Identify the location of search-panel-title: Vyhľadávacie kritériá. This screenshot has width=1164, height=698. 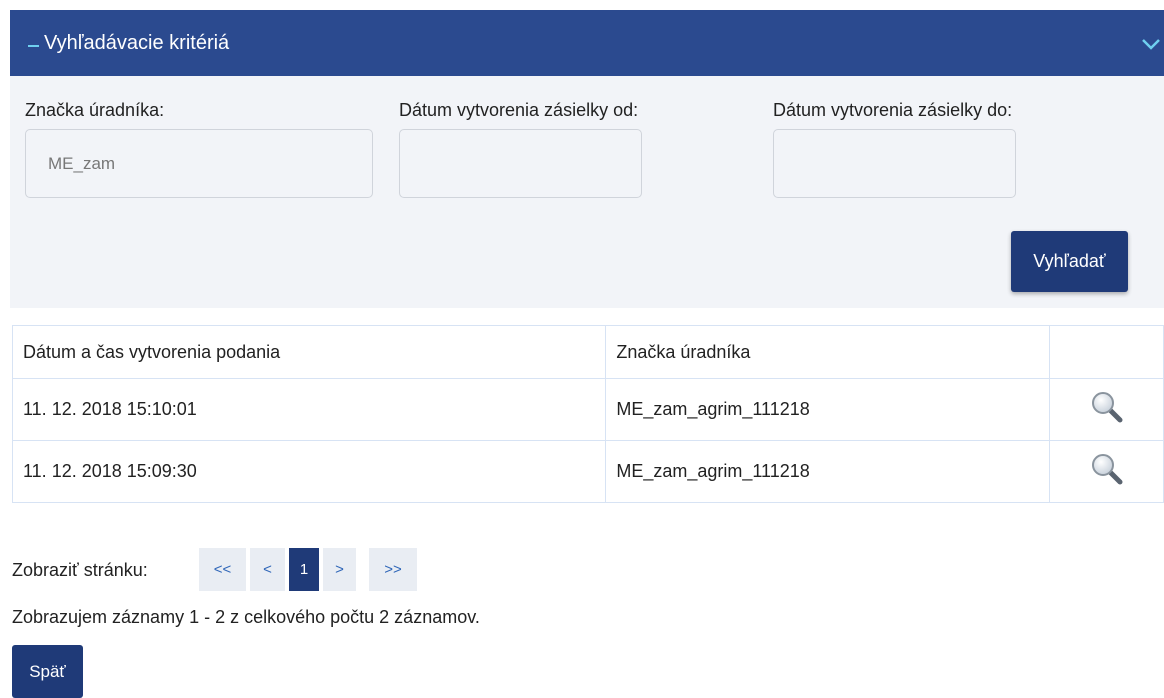
(137, 43).